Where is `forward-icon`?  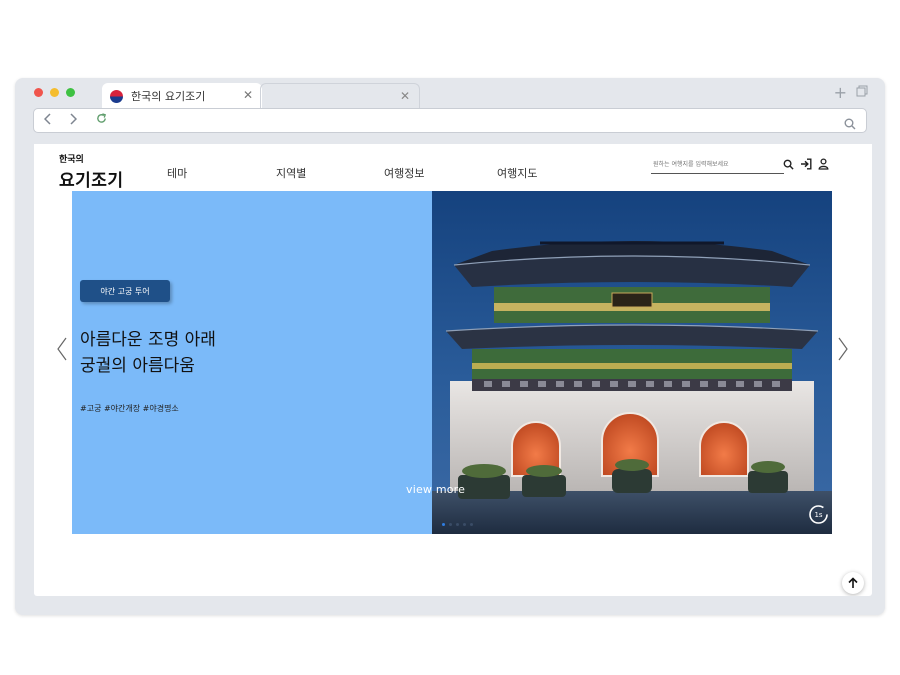 forward-icon is located at coordinates (73, 121).